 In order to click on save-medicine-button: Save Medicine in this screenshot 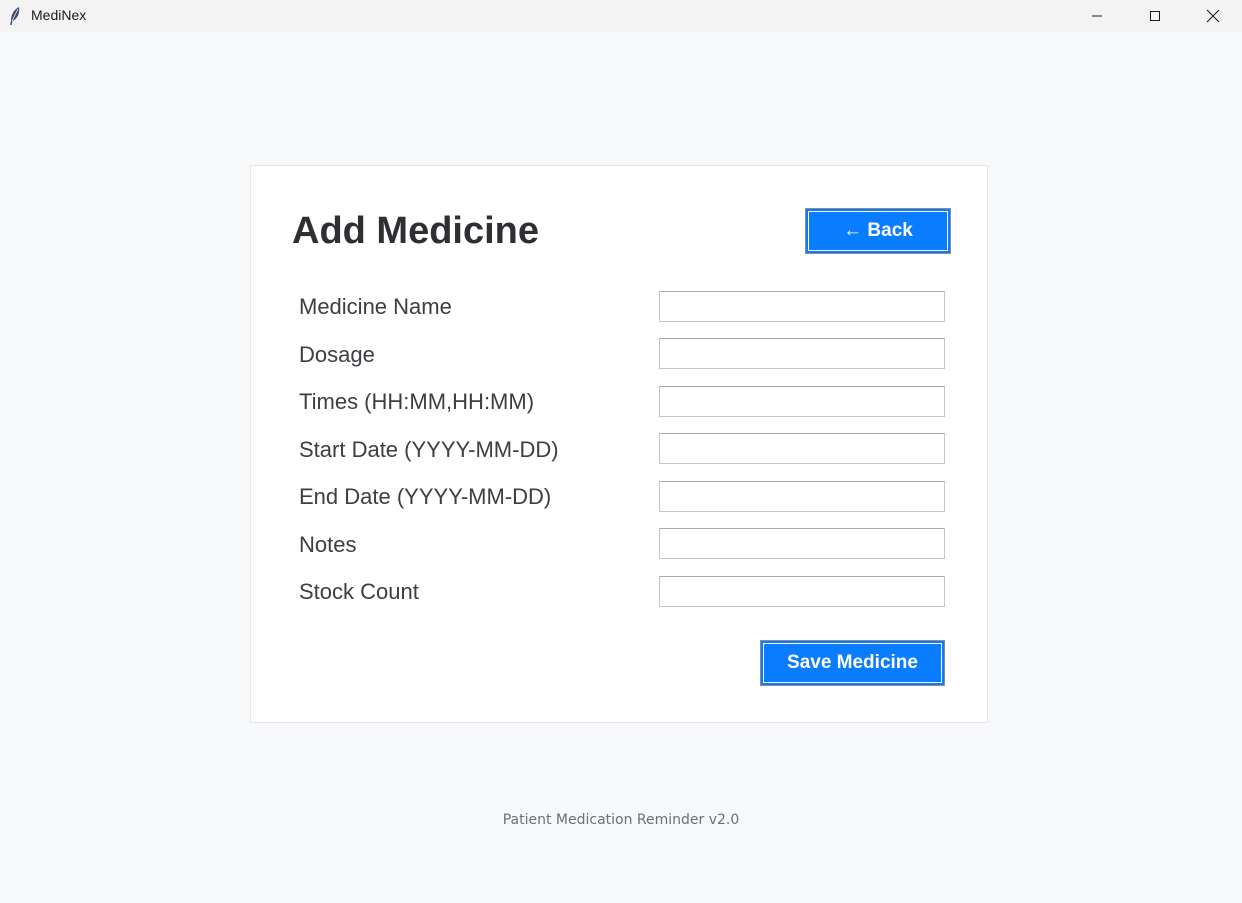, I will do `click(852, 663)`.